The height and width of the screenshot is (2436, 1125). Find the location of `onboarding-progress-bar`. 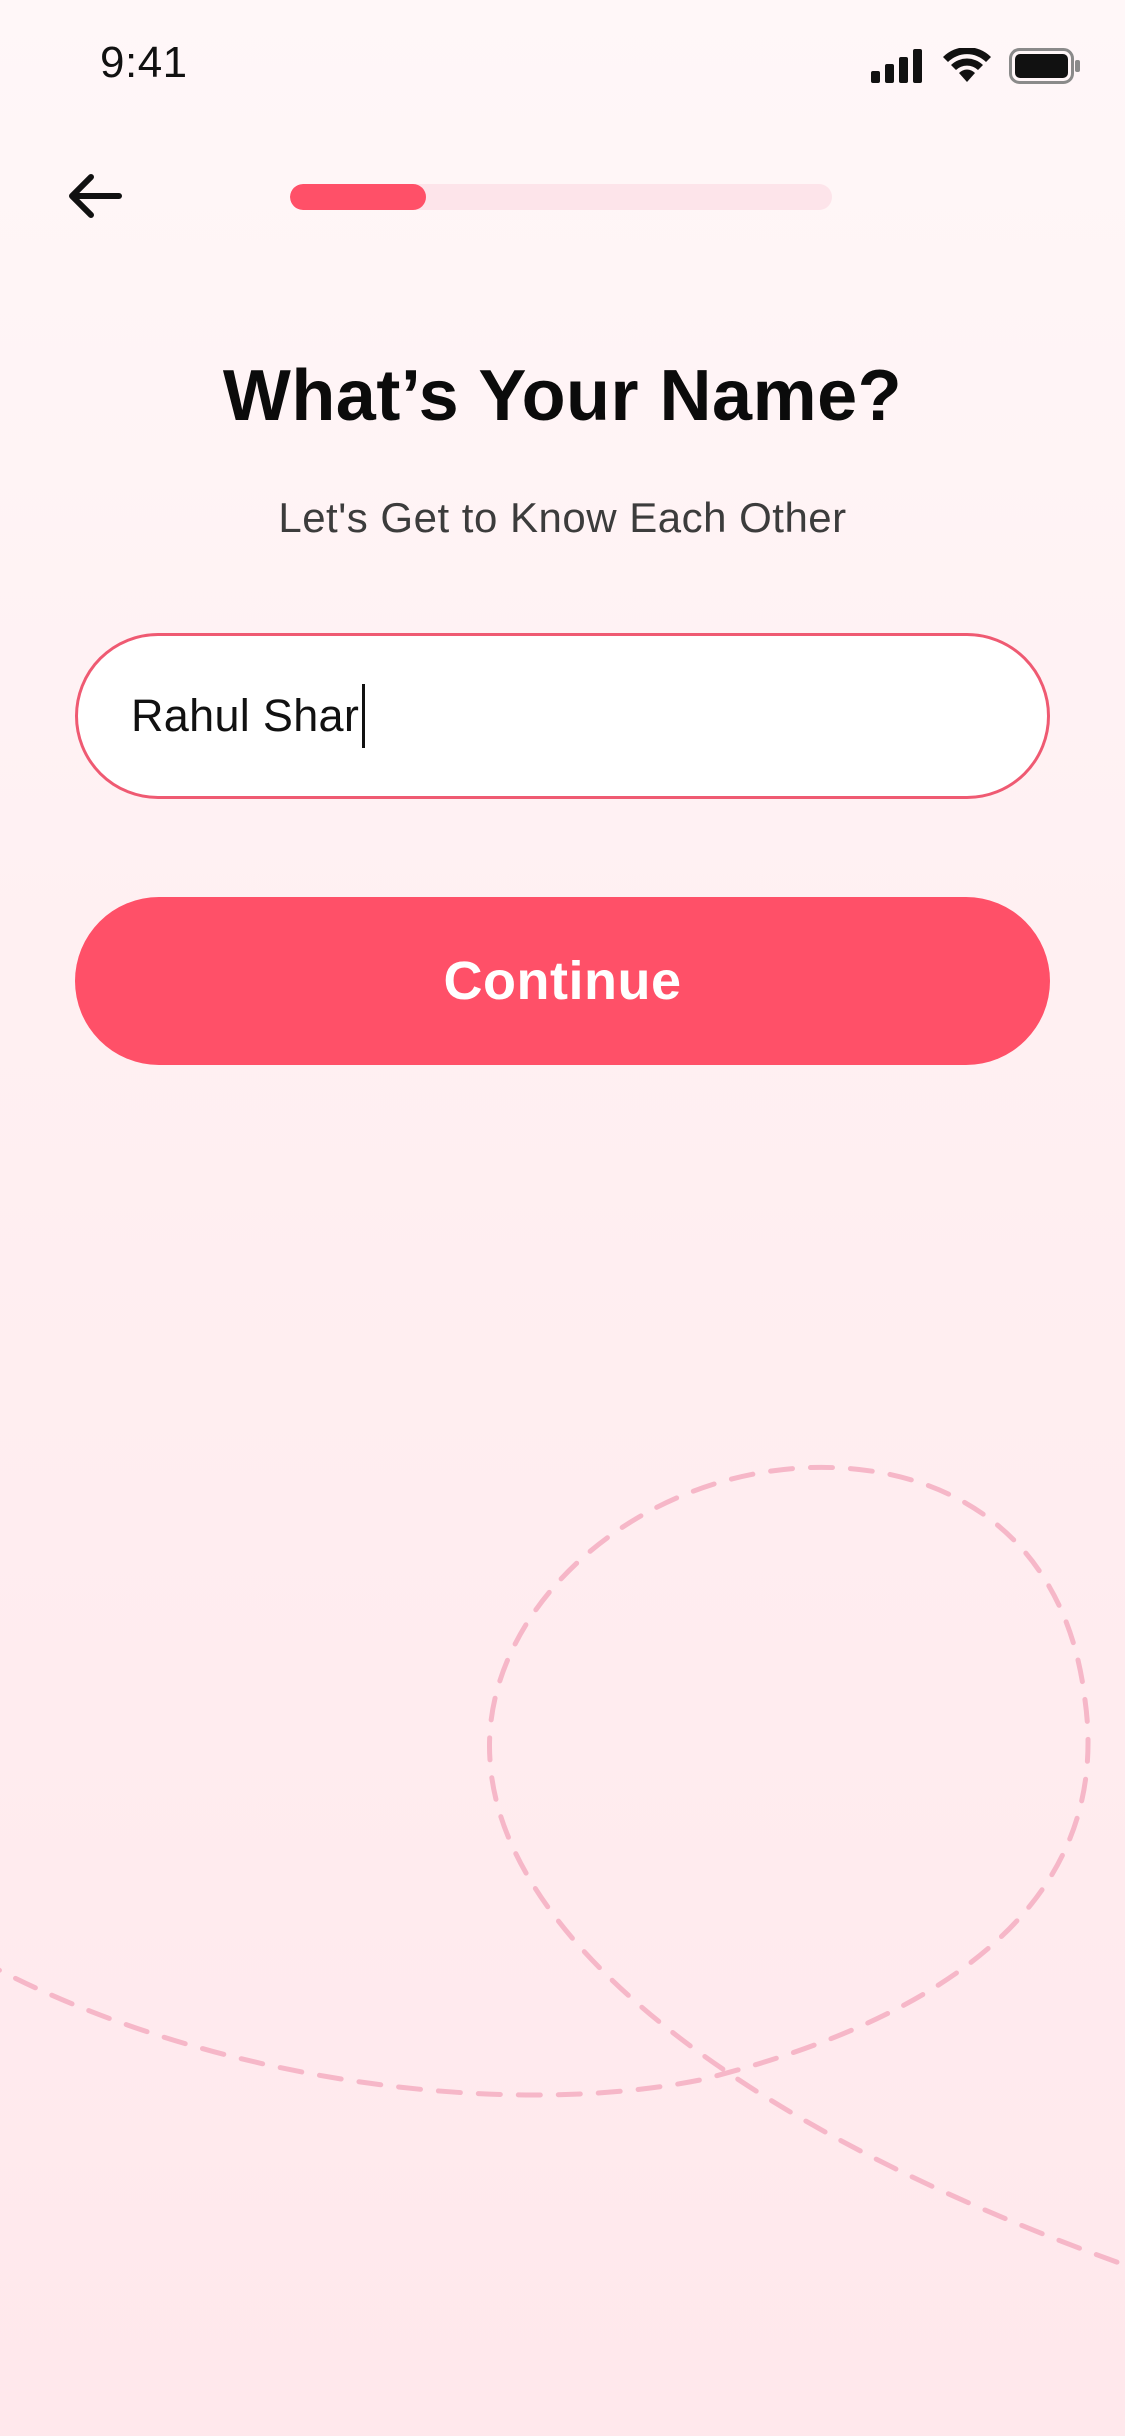

onboarding-progress-bar is located at coordinates (561, 197).